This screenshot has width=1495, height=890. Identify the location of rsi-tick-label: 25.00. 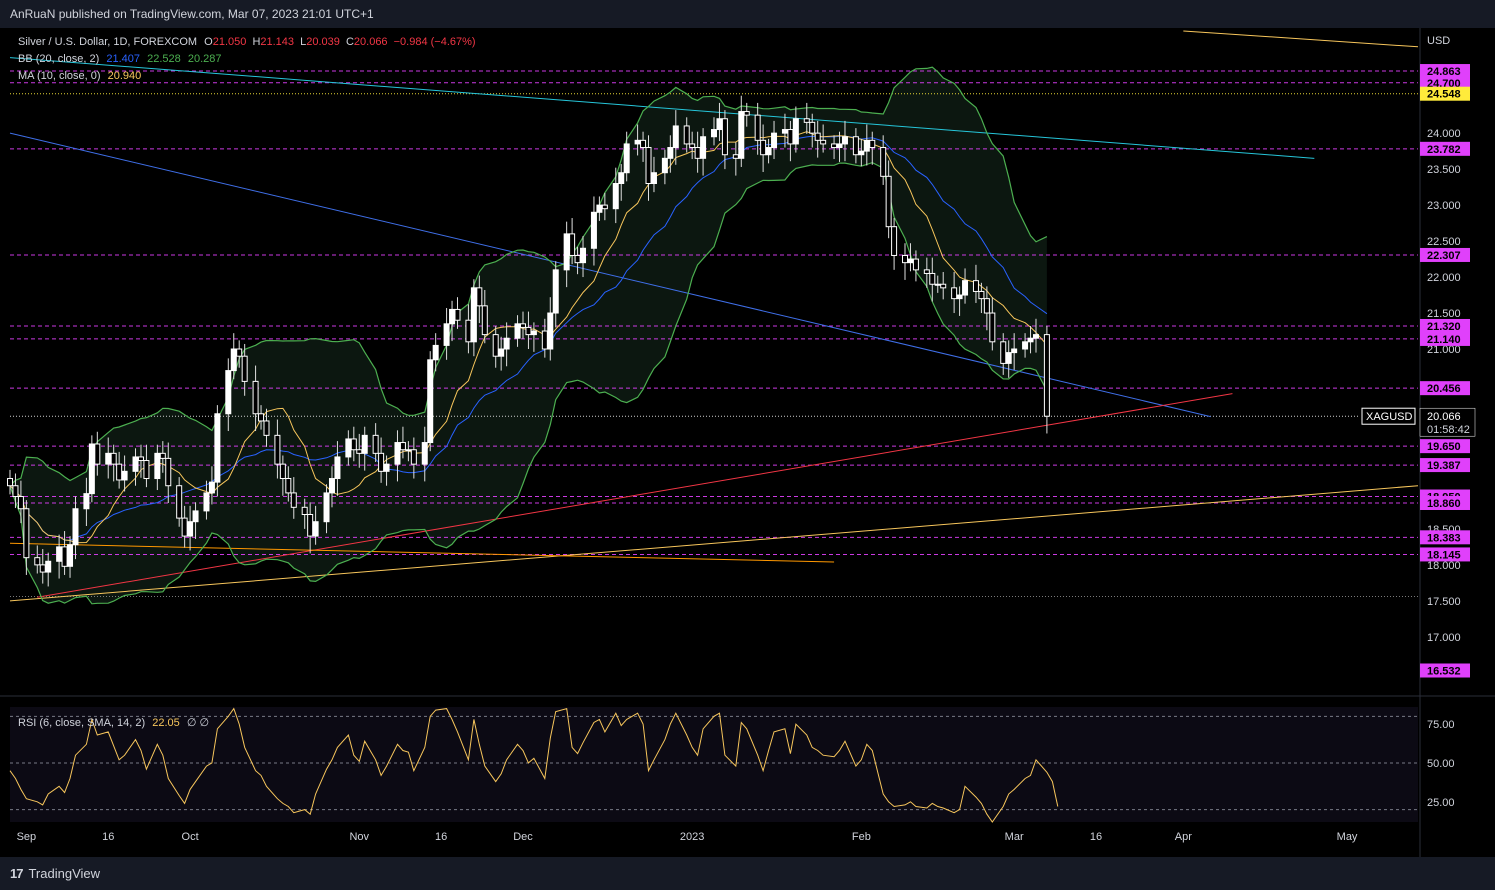
(1441, 803).